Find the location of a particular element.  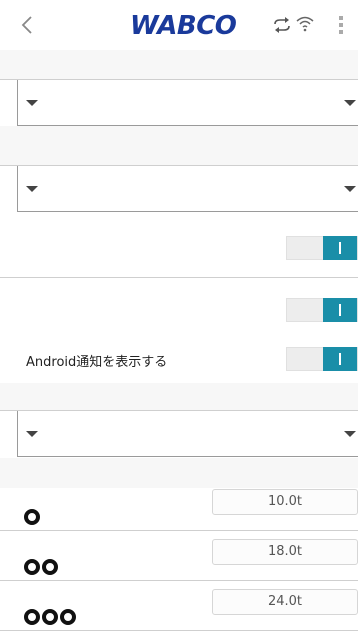

axle-load-input-2: 18.0t is located at coordinates (285, 552).